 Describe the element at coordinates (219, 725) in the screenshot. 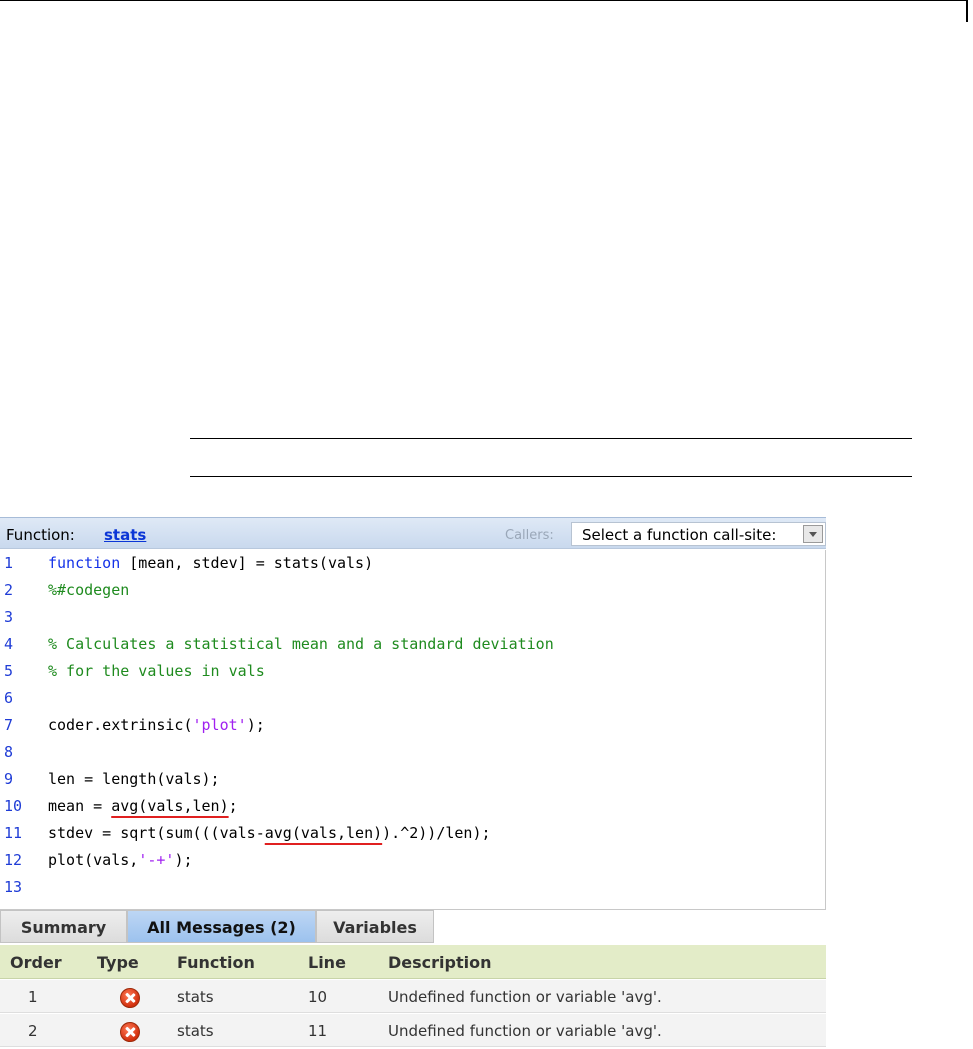

I see `string-token: 'plot'` at that location.